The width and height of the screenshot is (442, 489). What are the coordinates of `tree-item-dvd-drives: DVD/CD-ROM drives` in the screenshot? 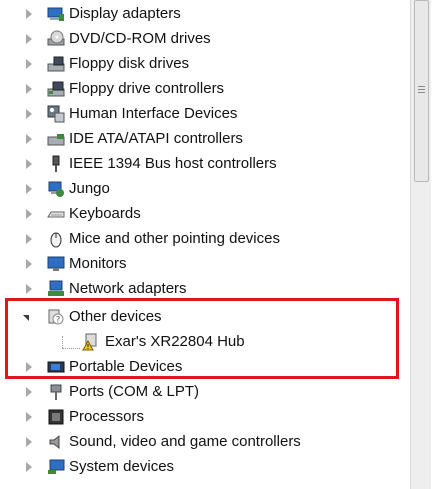 It's located at (205, 39).